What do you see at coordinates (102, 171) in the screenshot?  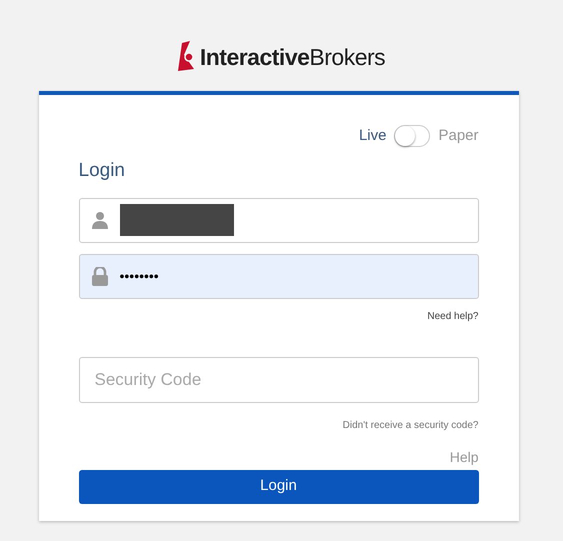 I see `login-title: Login` at bounding box center [102, 171].